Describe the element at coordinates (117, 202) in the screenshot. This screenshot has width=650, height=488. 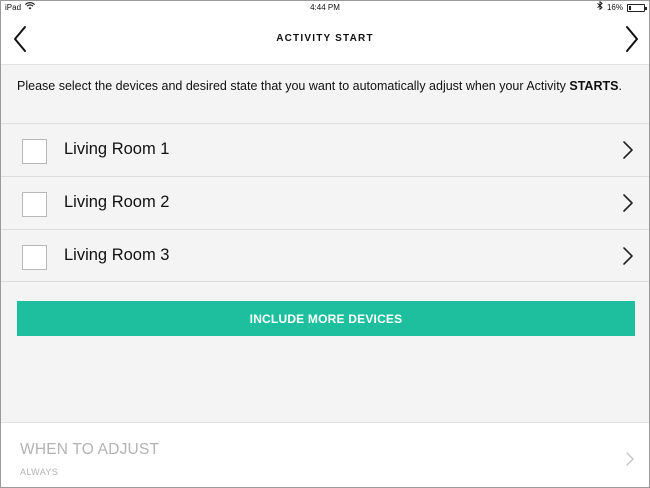
I see `device-label: Living Room 2` at that location.